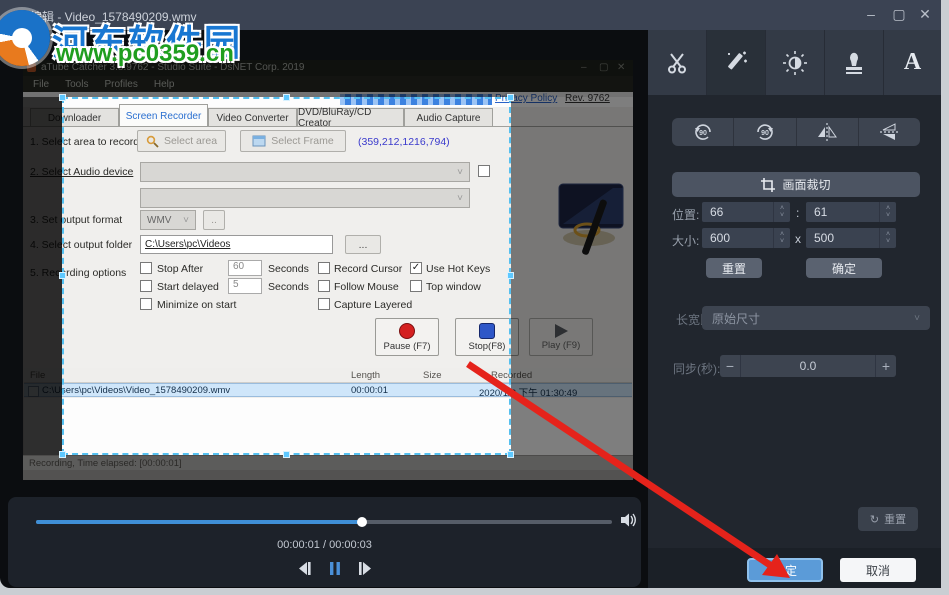  Describe the element at coordinates (25, 38) in the screenshot. I see `site-logo-icon` at that location.